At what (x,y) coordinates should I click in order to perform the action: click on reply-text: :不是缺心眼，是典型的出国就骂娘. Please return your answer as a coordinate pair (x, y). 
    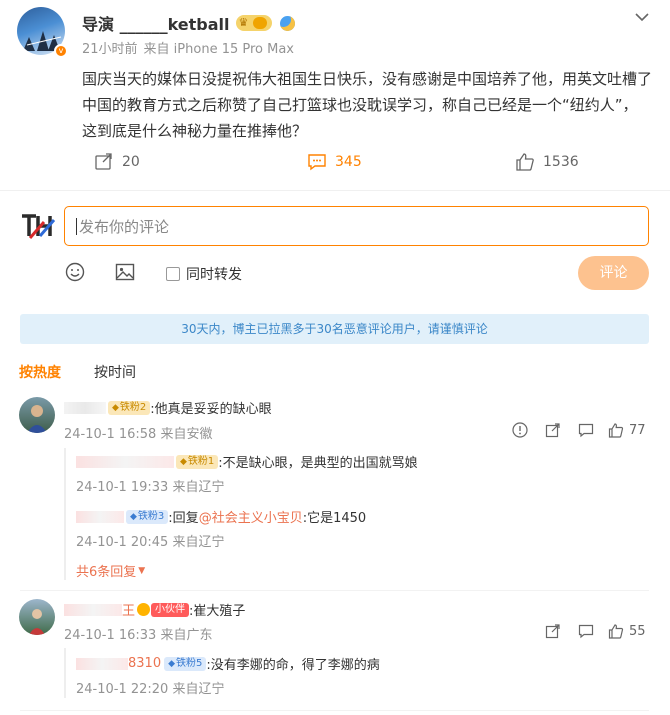
    Looking at the image, I should click on (318, 463).